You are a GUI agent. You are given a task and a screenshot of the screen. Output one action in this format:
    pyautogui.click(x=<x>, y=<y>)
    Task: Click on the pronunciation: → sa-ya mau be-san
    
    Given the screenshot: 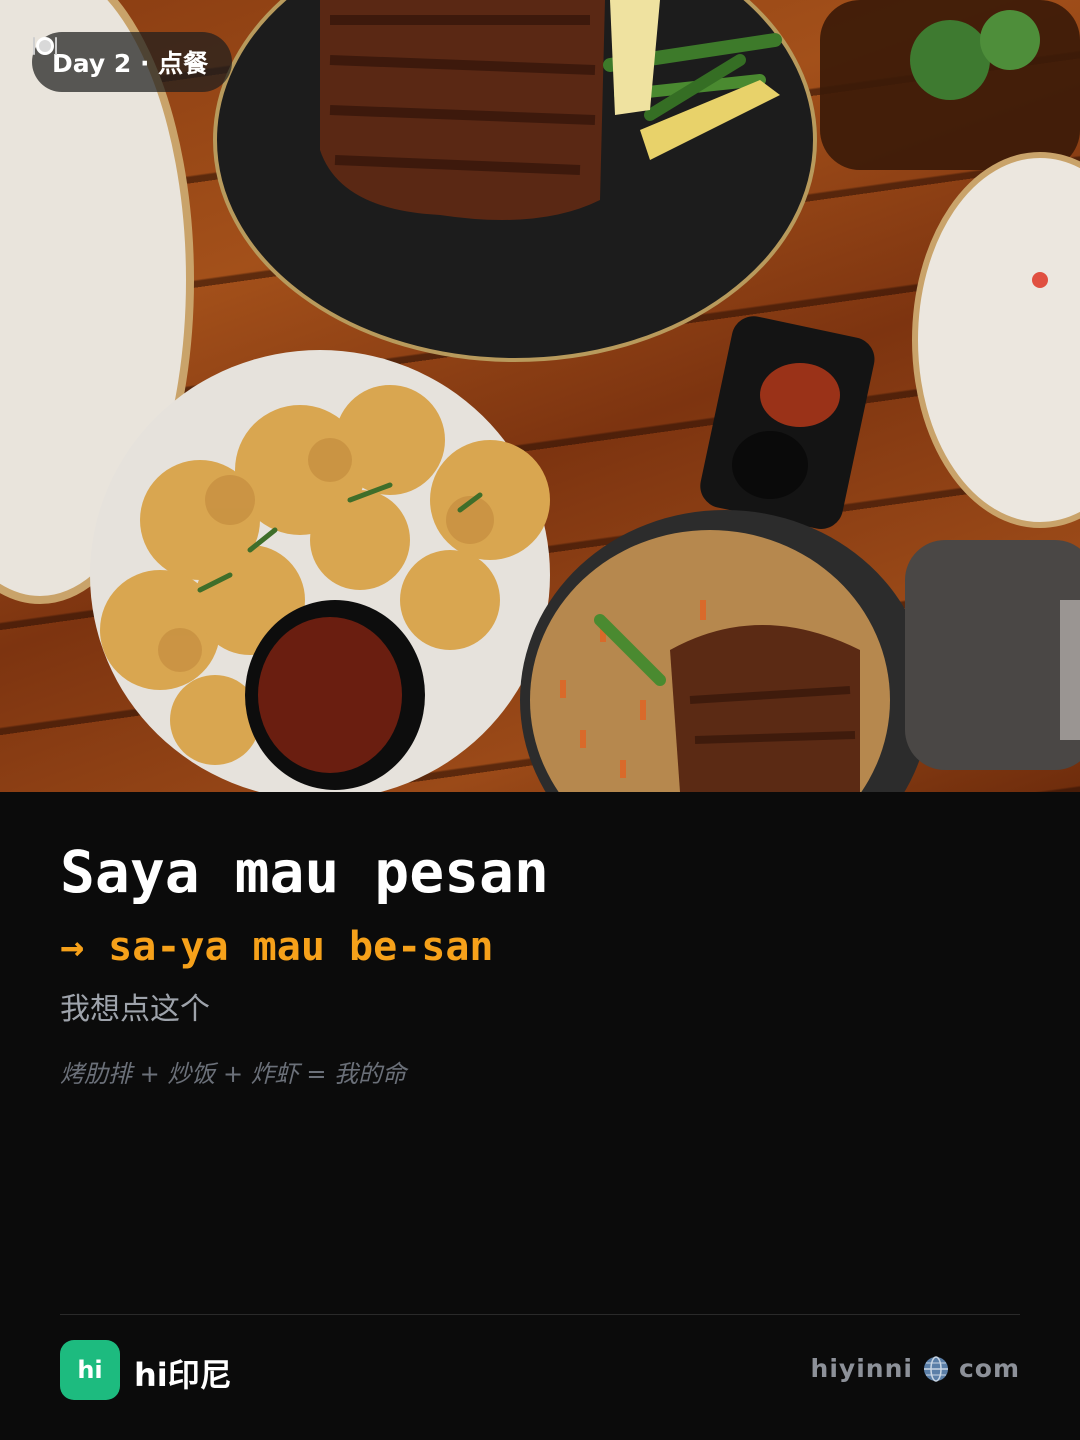 What is the action you would take?
    pyautogui.click(x=277, y=947)
    